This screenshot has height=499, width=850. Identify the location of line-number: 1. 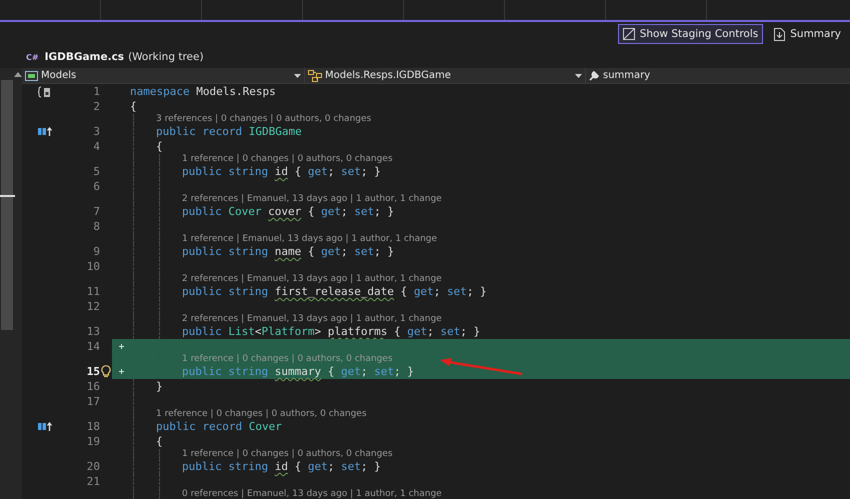
(96, 91).